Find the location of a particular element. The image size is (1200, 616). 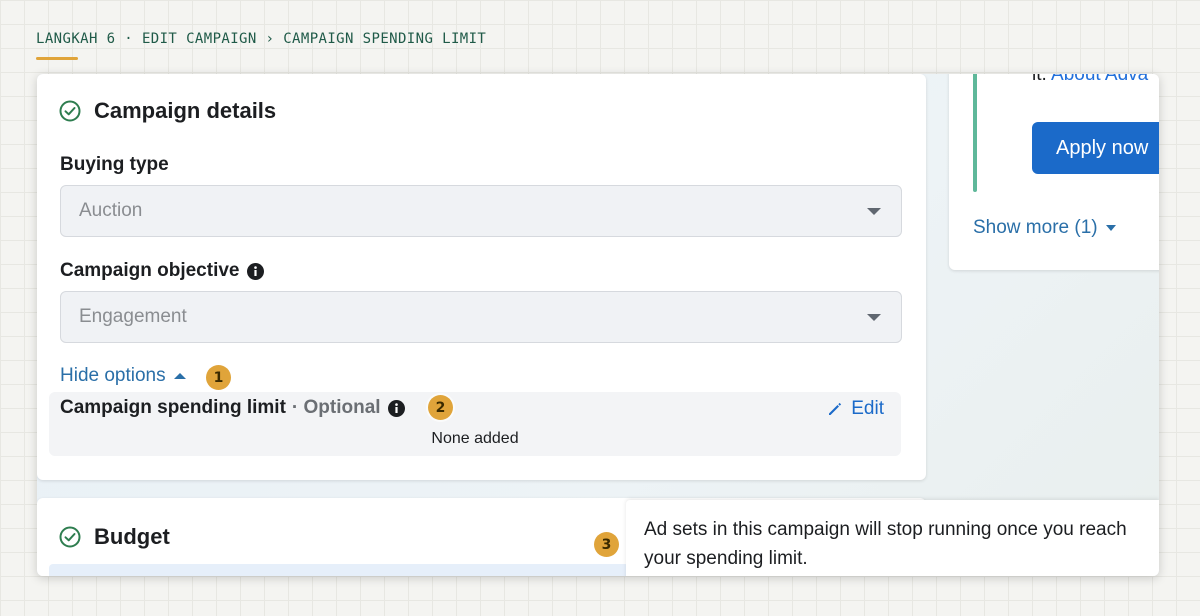

apply-now-button: Apply now is located at coordinates (1095, 148).